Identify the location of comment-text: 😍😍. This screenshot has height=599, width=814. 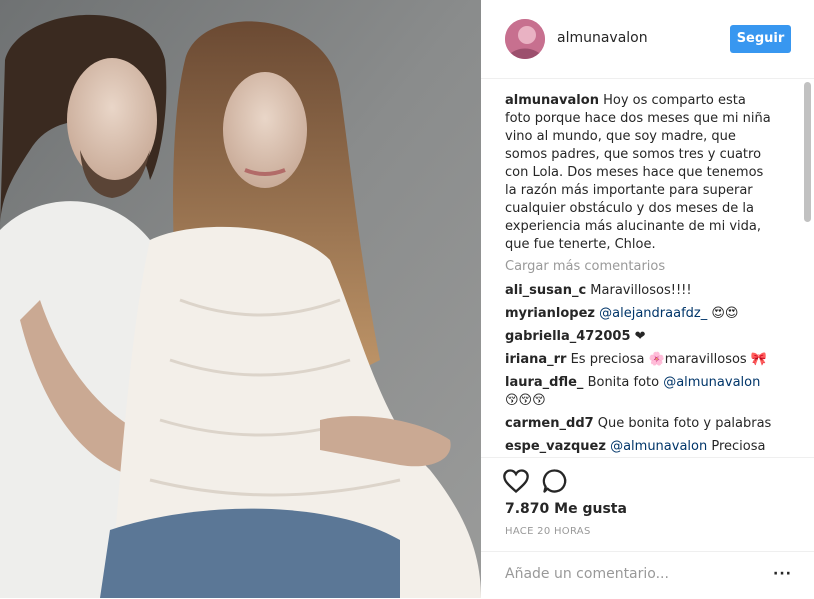
(723, 313).